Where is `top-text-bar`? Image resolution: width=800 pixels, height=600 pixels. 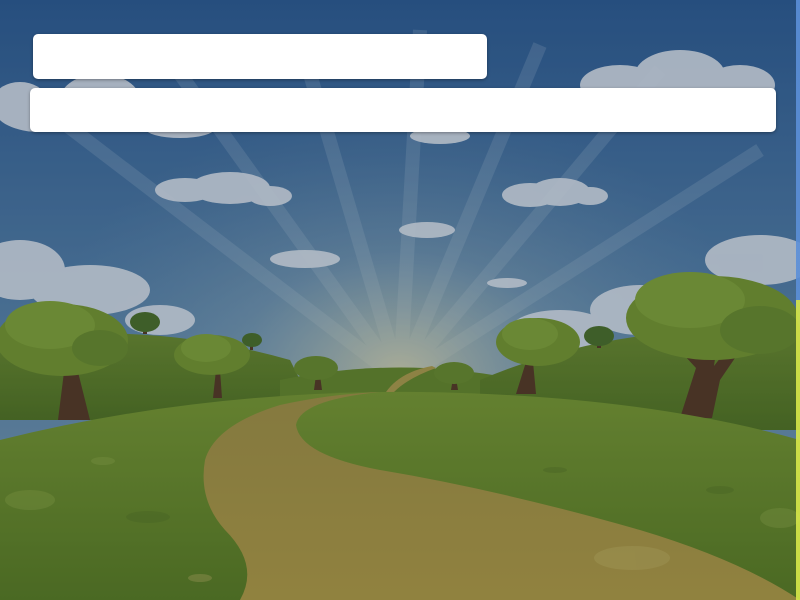 top-text-bar is located at coordinates (260, 56).